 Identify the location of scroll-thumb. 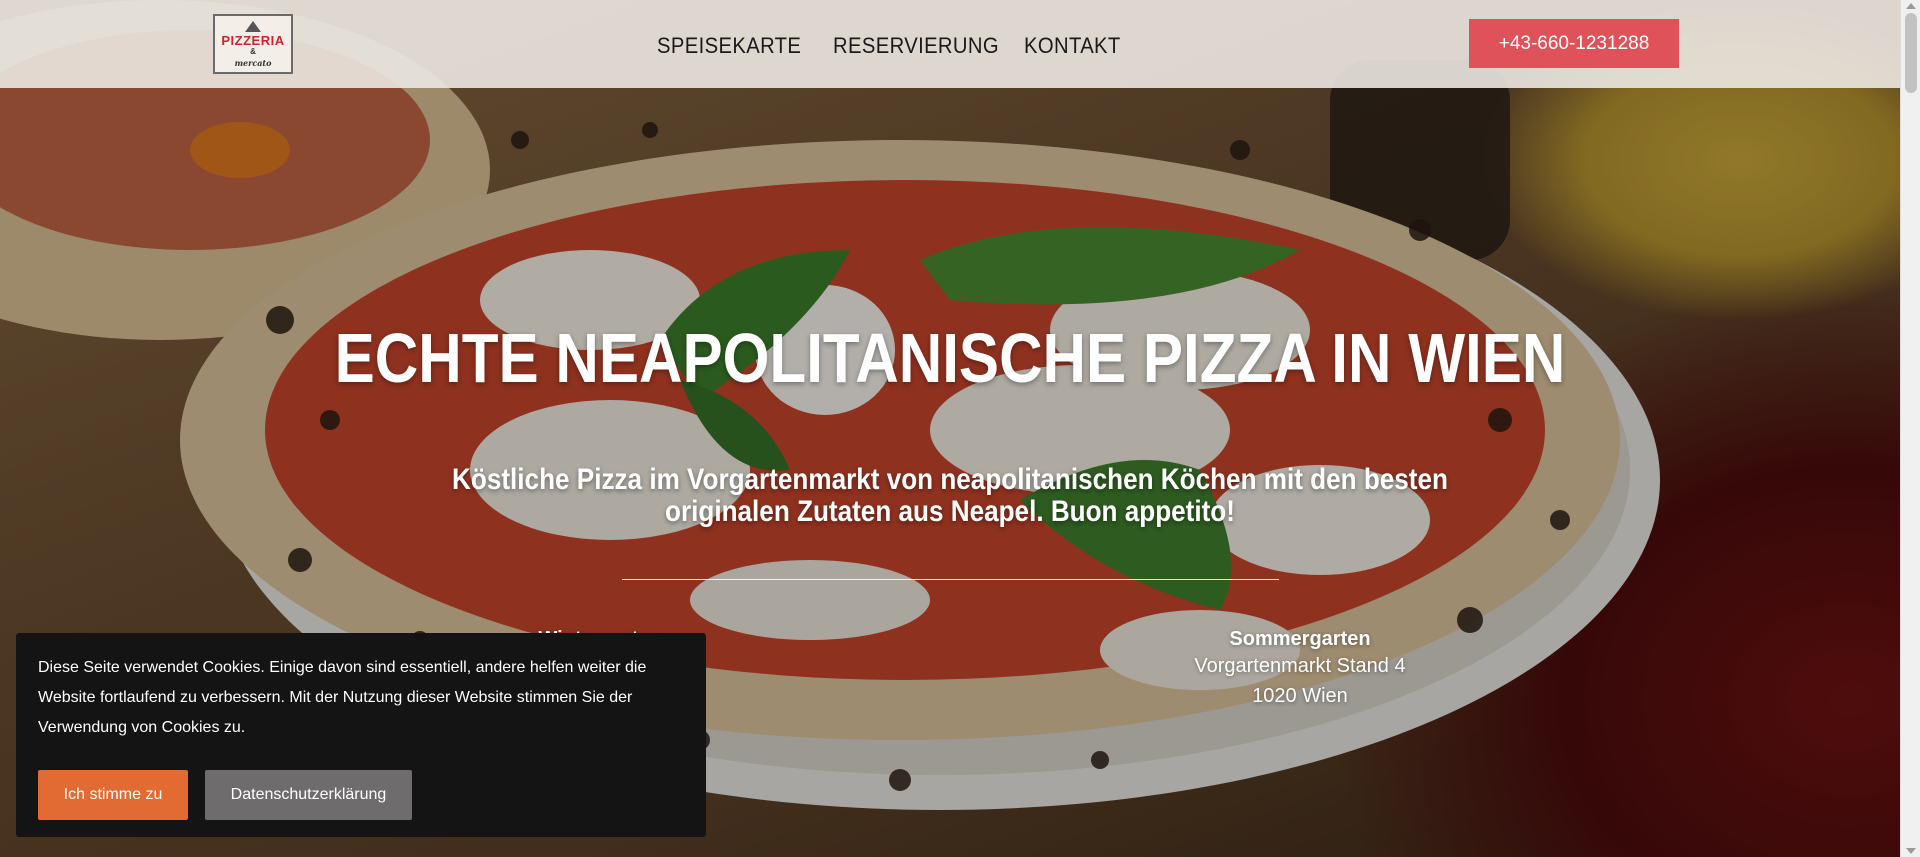
(1911, 53).